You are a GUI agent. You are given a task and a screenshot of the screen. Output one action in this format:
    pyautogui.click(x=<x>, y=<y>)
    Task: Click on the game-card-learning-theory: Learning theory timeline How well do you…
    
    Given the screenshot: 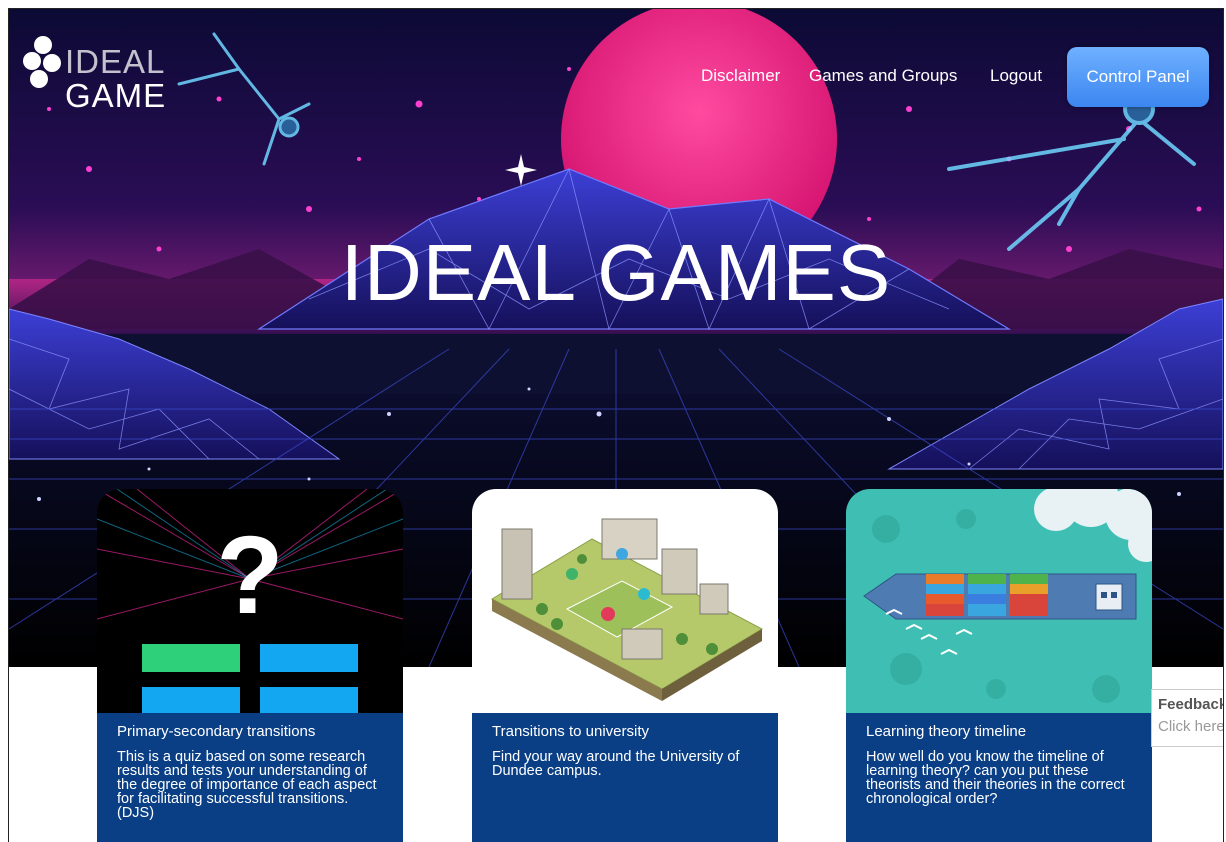 What is the action you would take?
    pyautogui.click(x=999, y=665)
    